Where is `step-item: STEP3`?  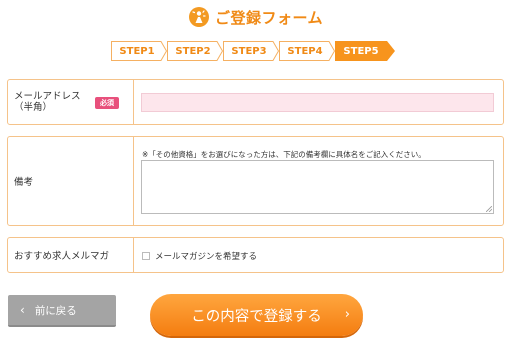 step-item: STEP3 is located at coordinates (251, 51).